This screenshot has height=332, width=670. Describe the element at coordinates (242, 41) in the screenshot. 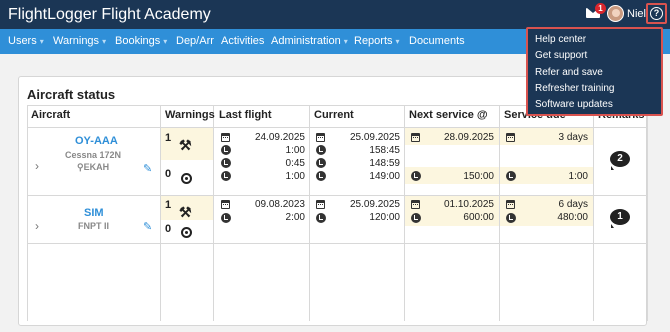

I see `nav-activities: Activities` at that location.